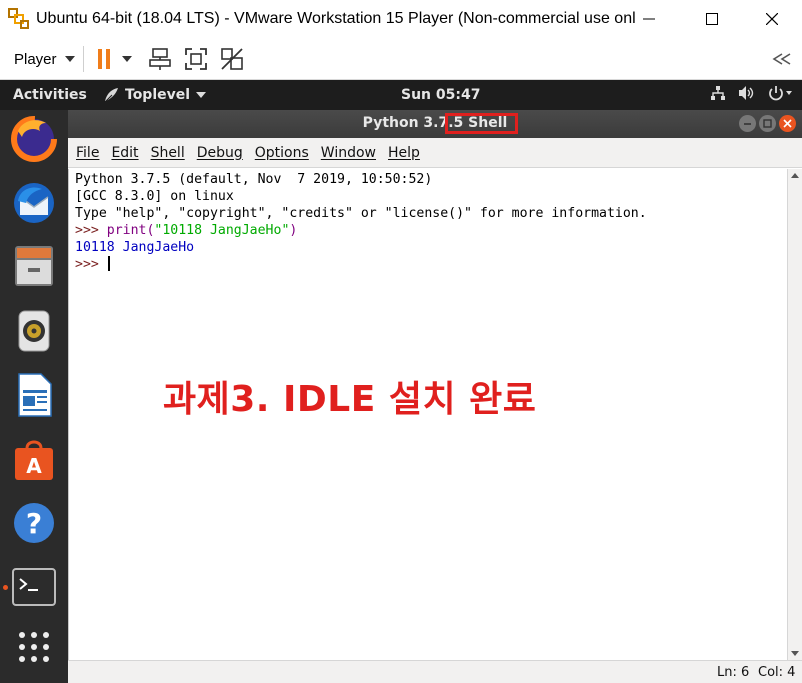 The width and height of the screenshot is (802, 683). What do you see at coordinates (435, 671) in the screenshot?
I see `idle-status-bar: Ln: 6 Col: 4` at bounding box center [435, 671].